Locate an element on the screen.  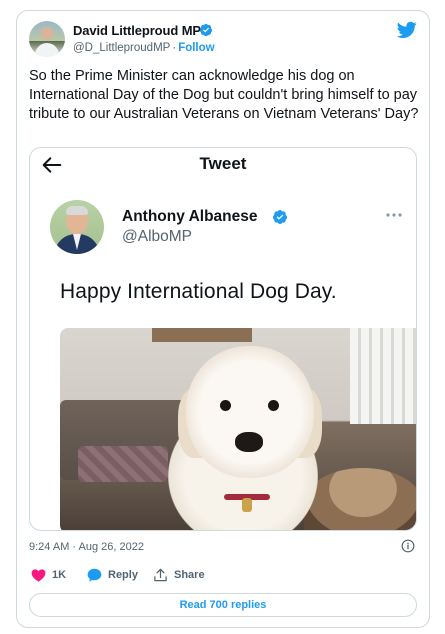
follow-button: Follow is located at coordinates (196, 48).